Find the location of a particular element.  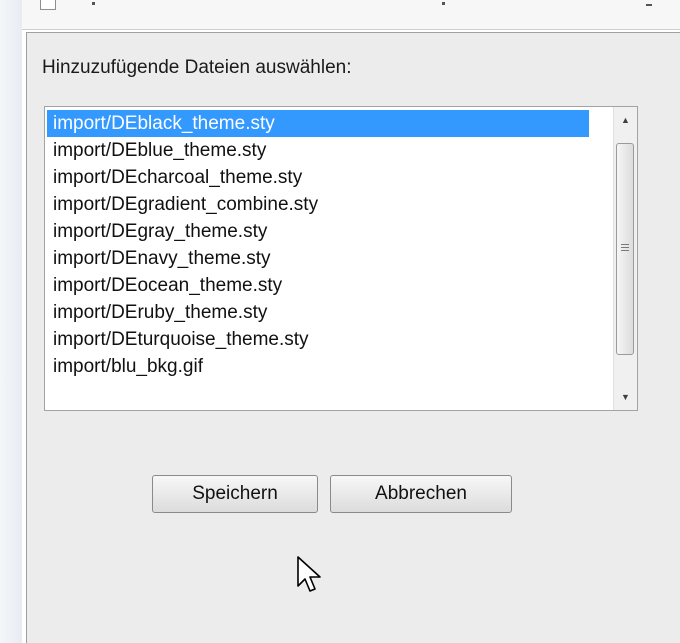

vertical-scrollbar: ▲ ▼ is located at coordinates (625, 258).